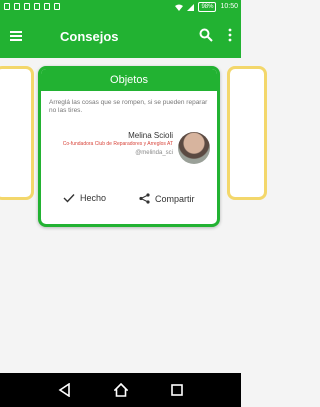 The height and width of the screenshot is (407, 320). I want to click on avatar, so click(194, 148).